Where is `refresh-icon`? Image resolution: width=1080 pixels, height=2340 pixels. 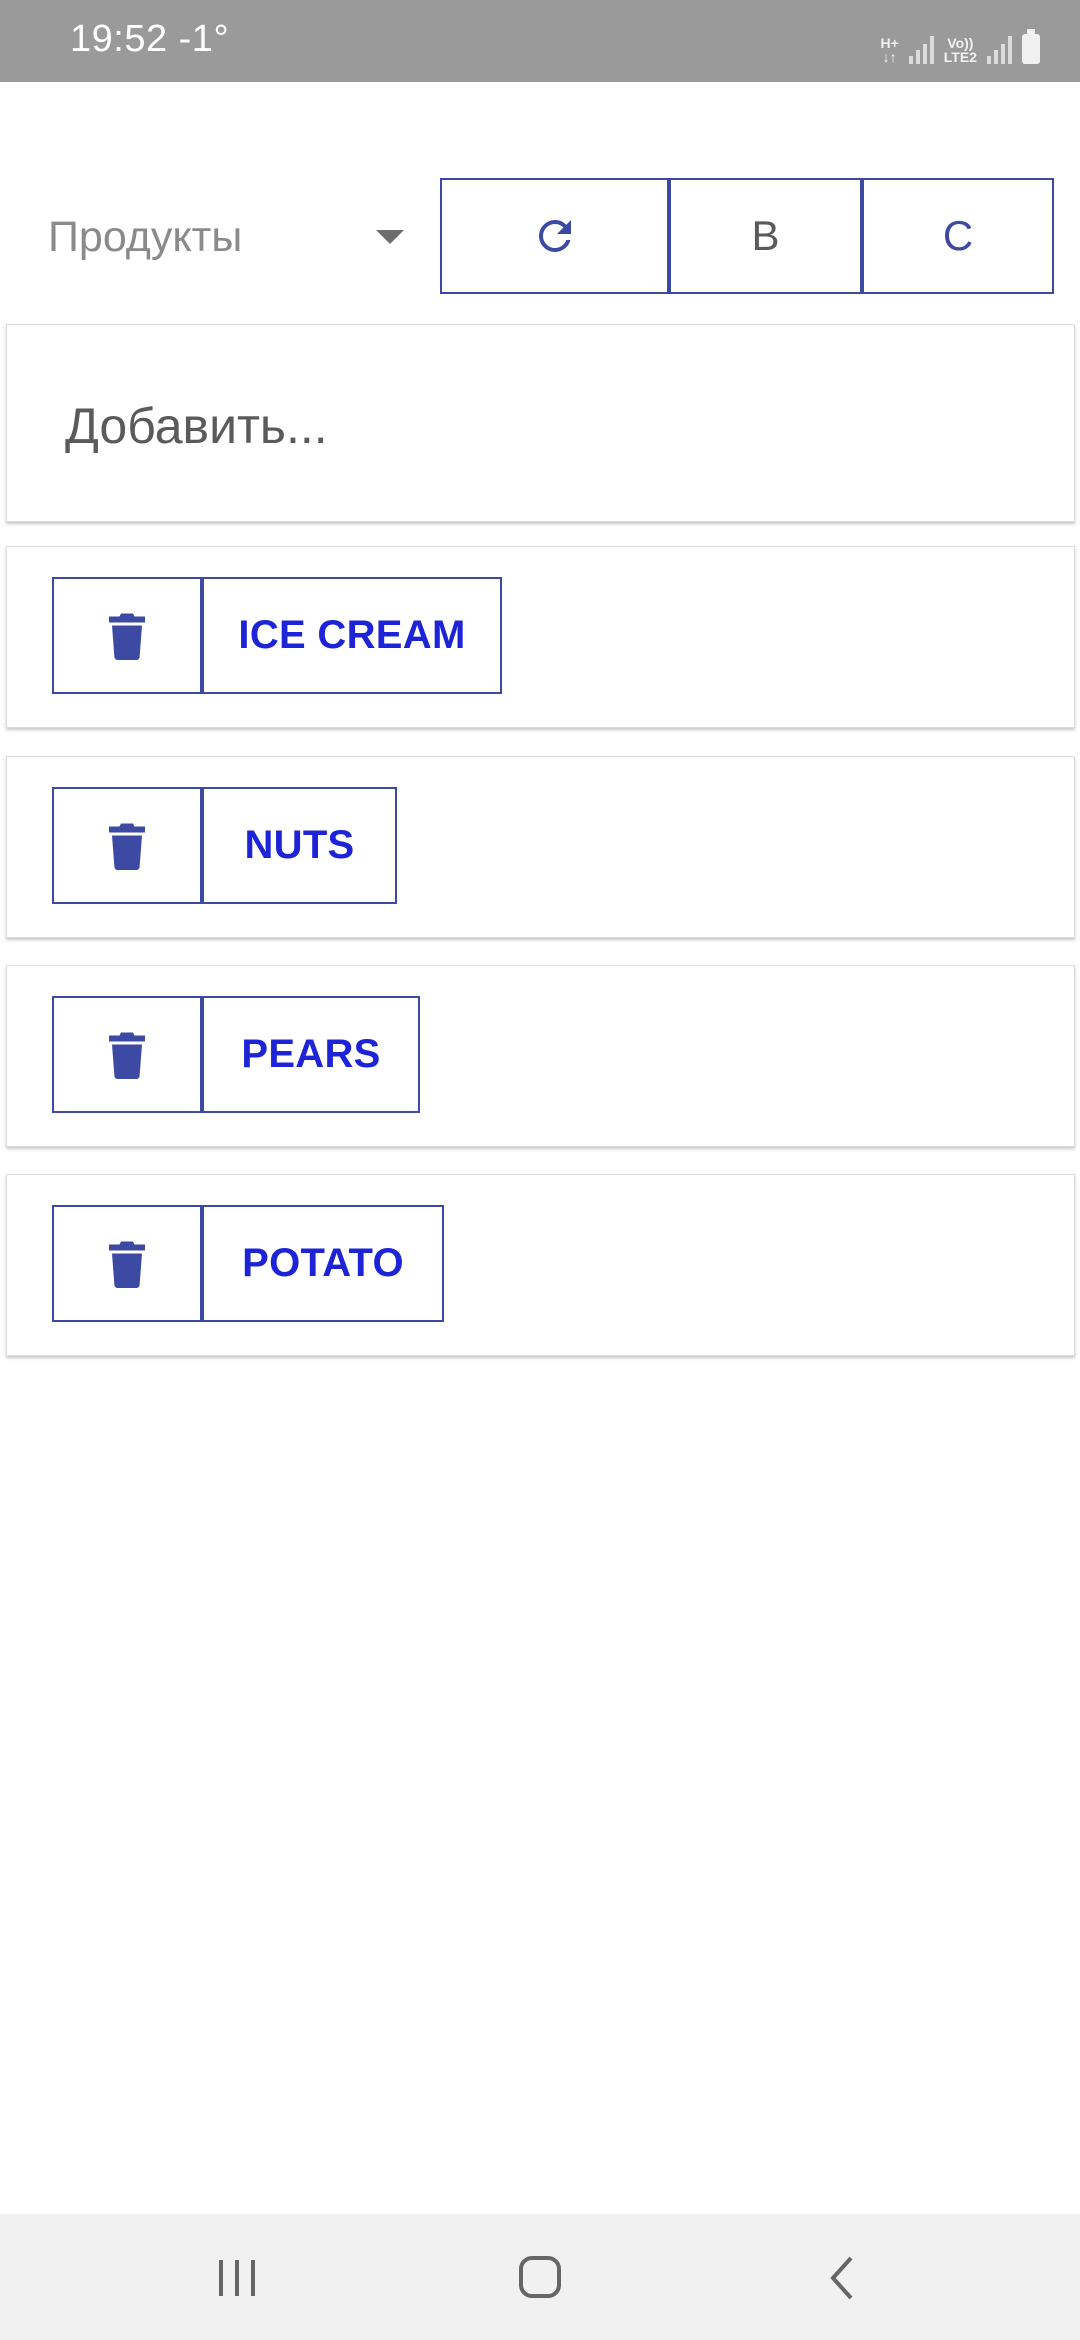 refresh-icon is located at coordinates (554, 235).